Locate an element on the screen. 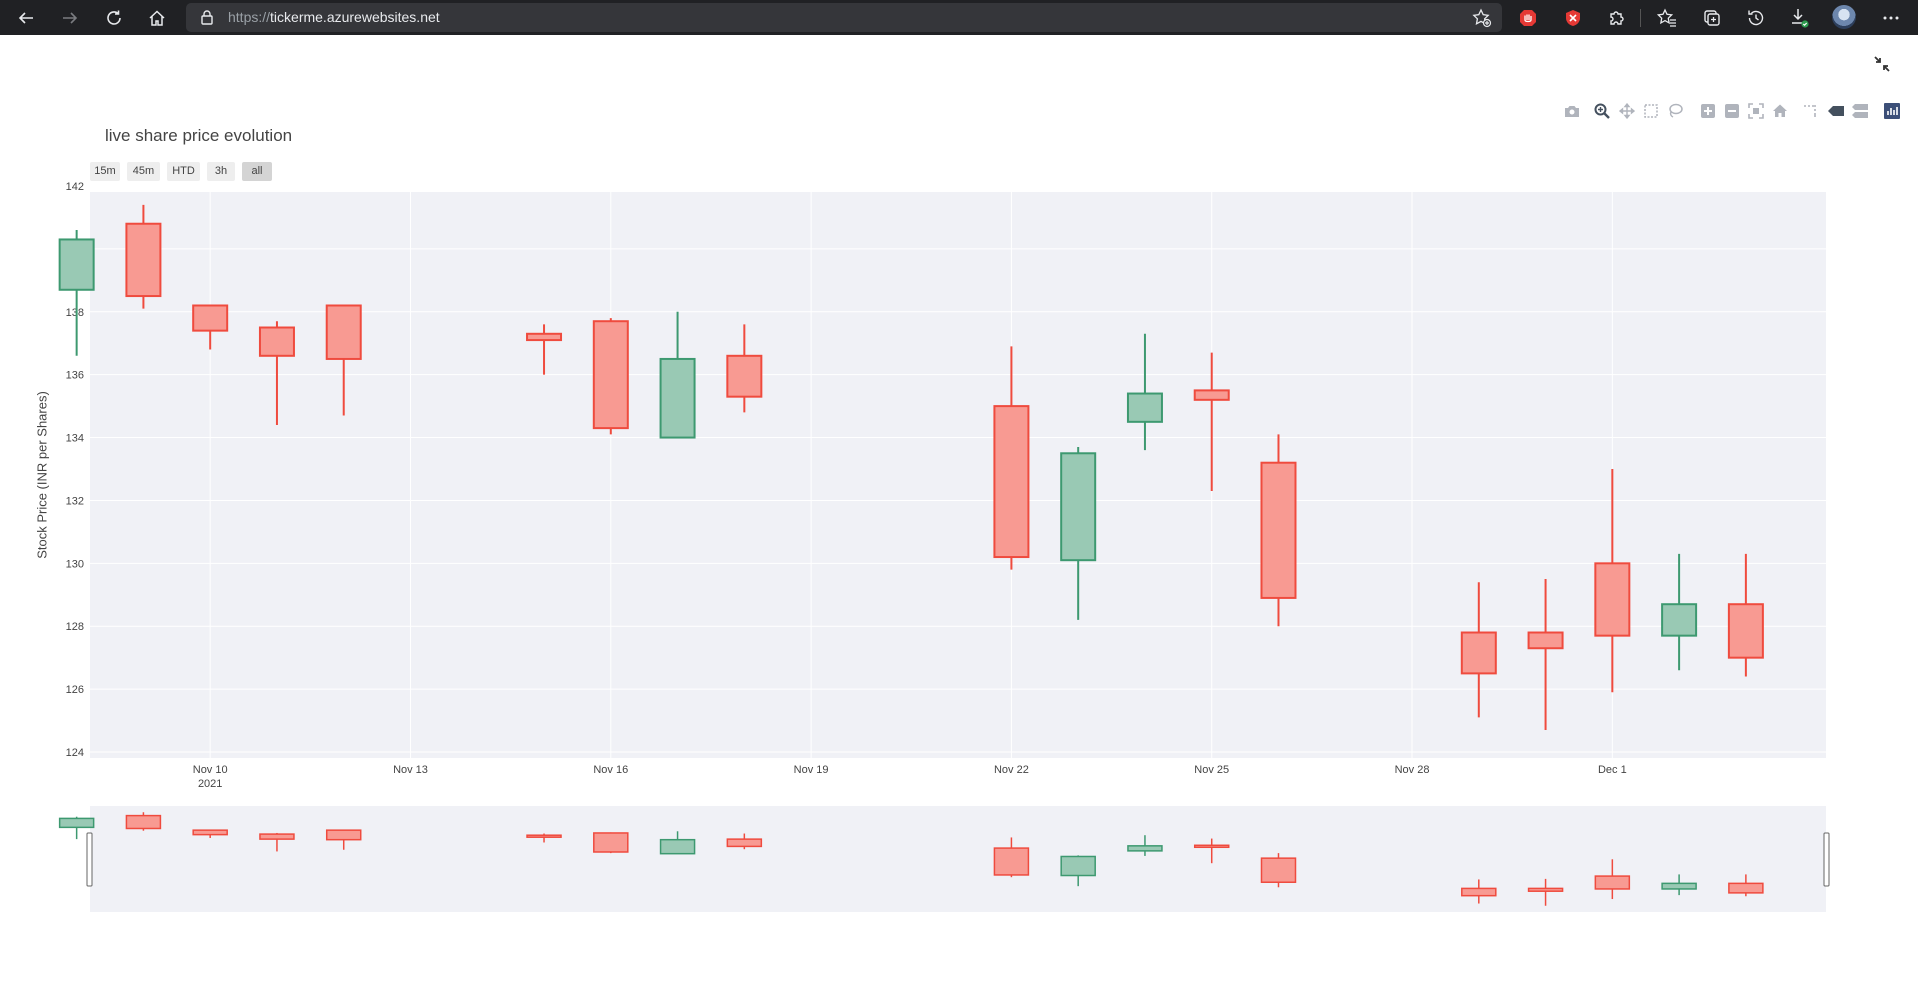 The width and height of the screenshot is (1918, 983). x-tick-label: Nov 25 is located at coordinates (1211, 770).